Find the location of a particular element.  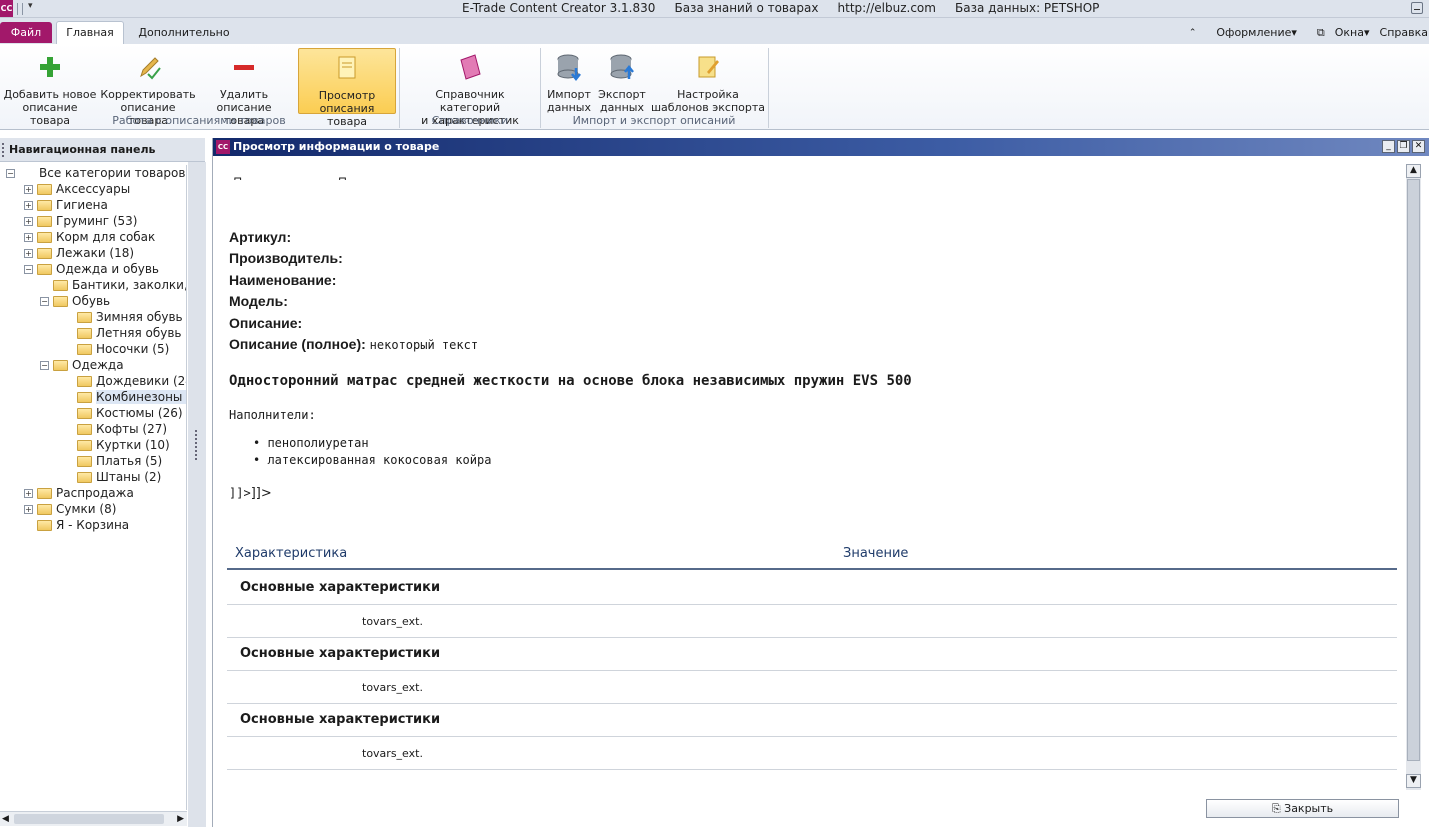

splitter-grip is located at coordinates (196, 445).